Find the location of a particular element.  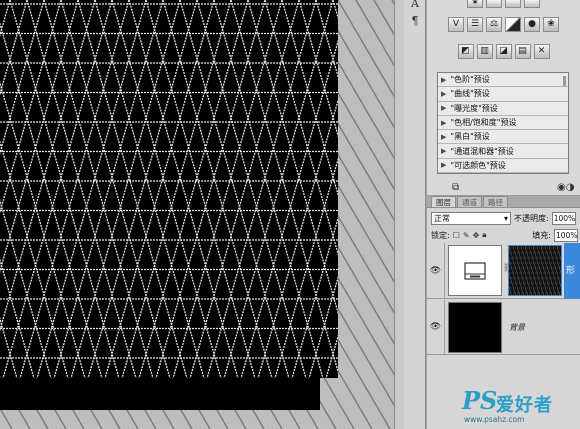

brightness-icon: ✶ is located at coordinates (475, 4).